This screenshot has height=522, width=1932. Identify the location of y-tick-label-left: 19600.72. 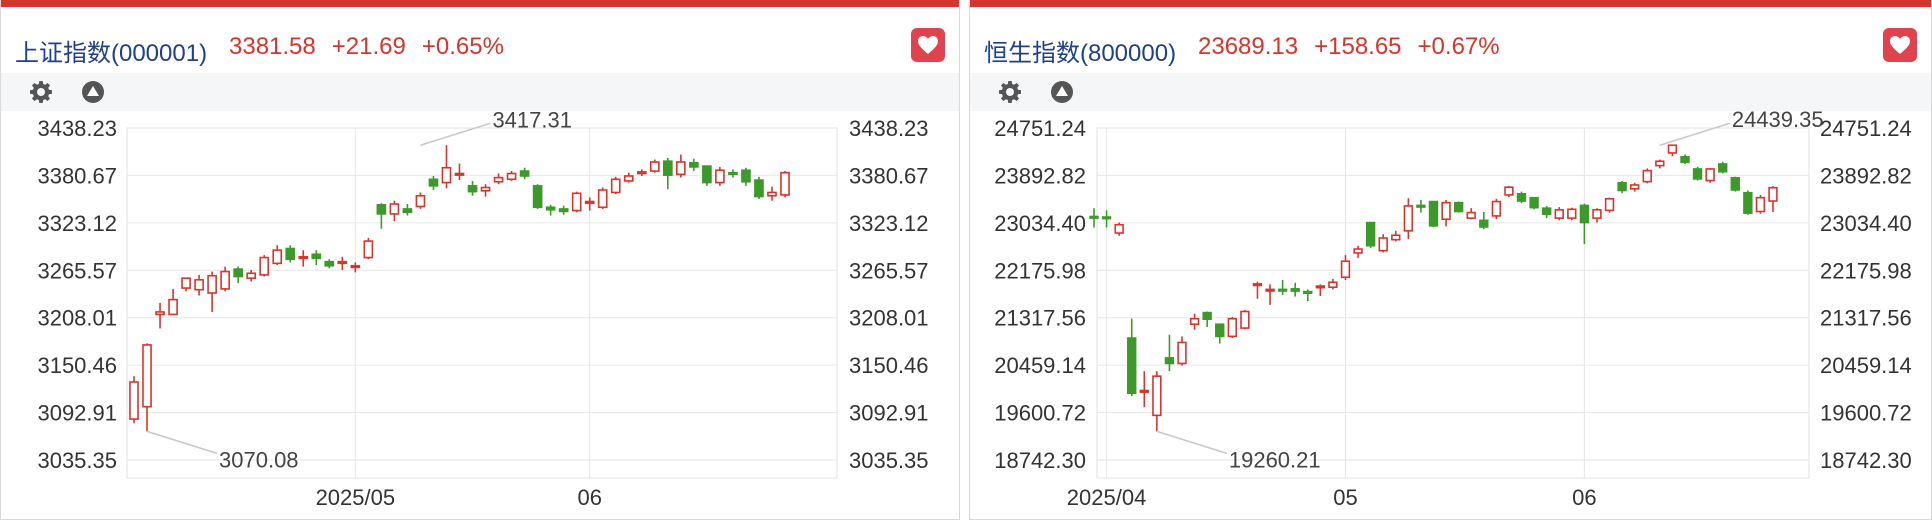
(1040, 413).